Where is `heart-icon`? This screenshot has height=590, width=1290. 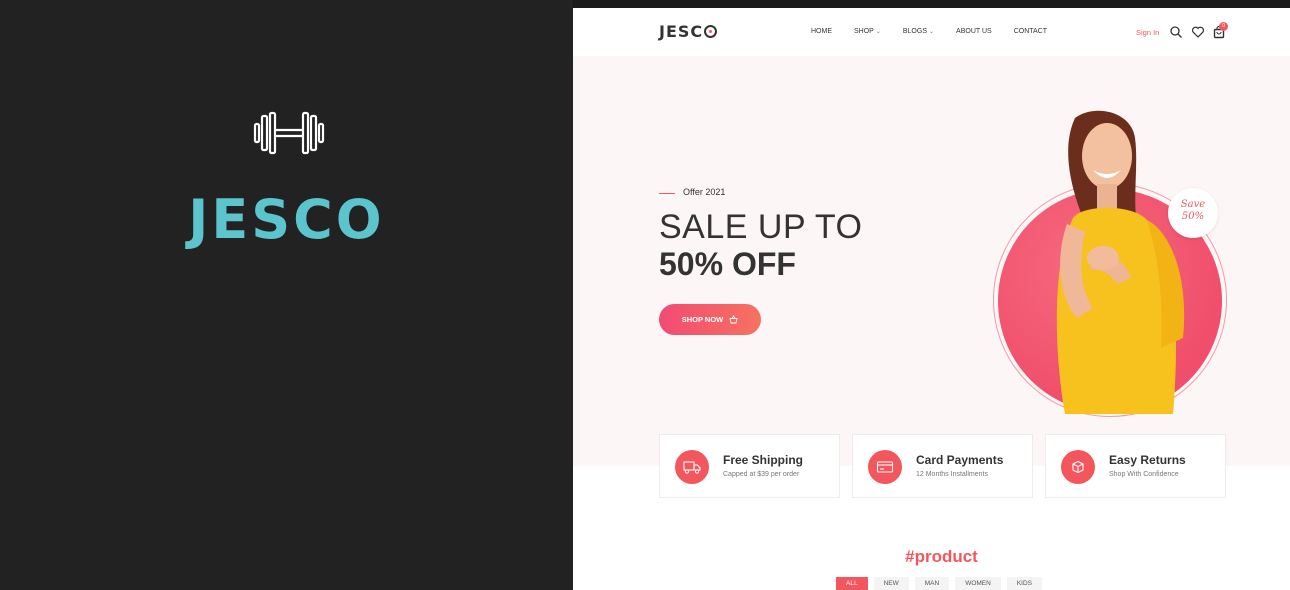
heart-icon is located at coordinates (1198, 32).